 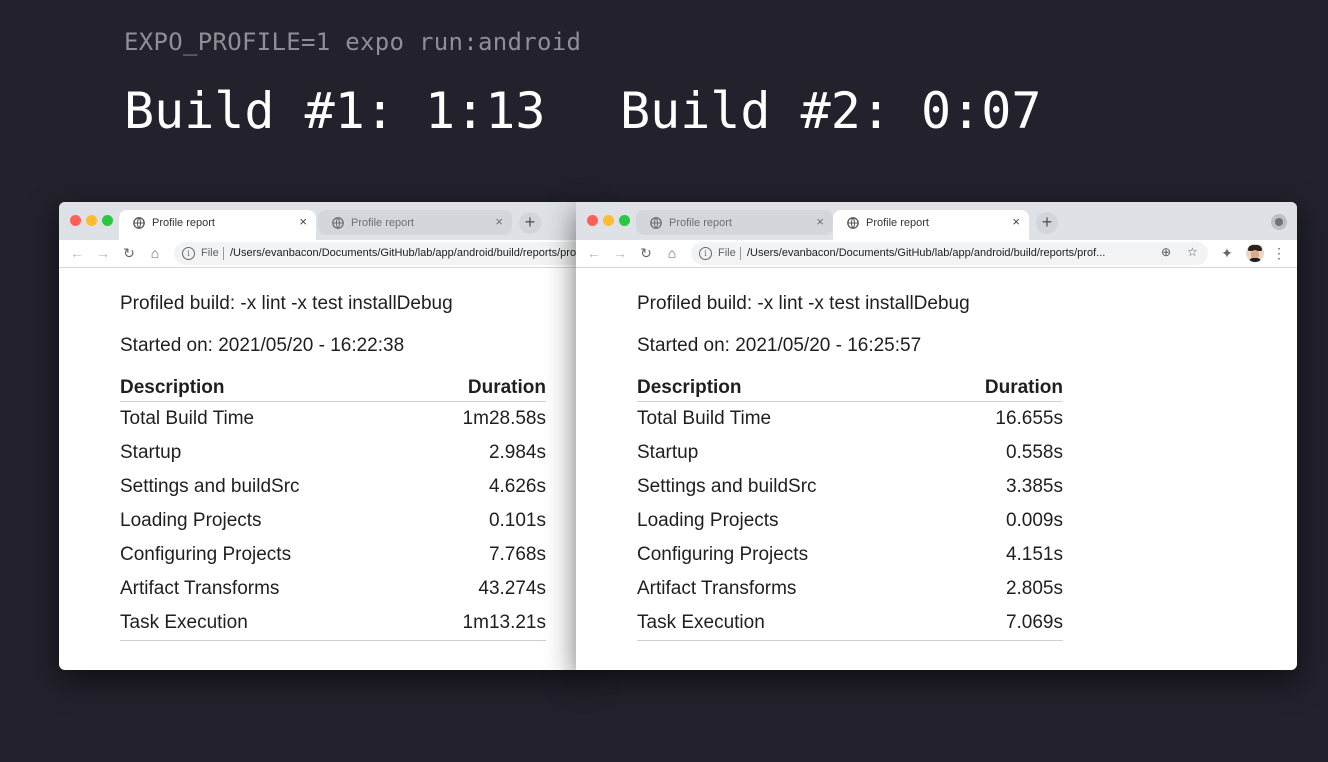 I want to click on row-description: Settings and buildSrc, so click(x=727, y=486).